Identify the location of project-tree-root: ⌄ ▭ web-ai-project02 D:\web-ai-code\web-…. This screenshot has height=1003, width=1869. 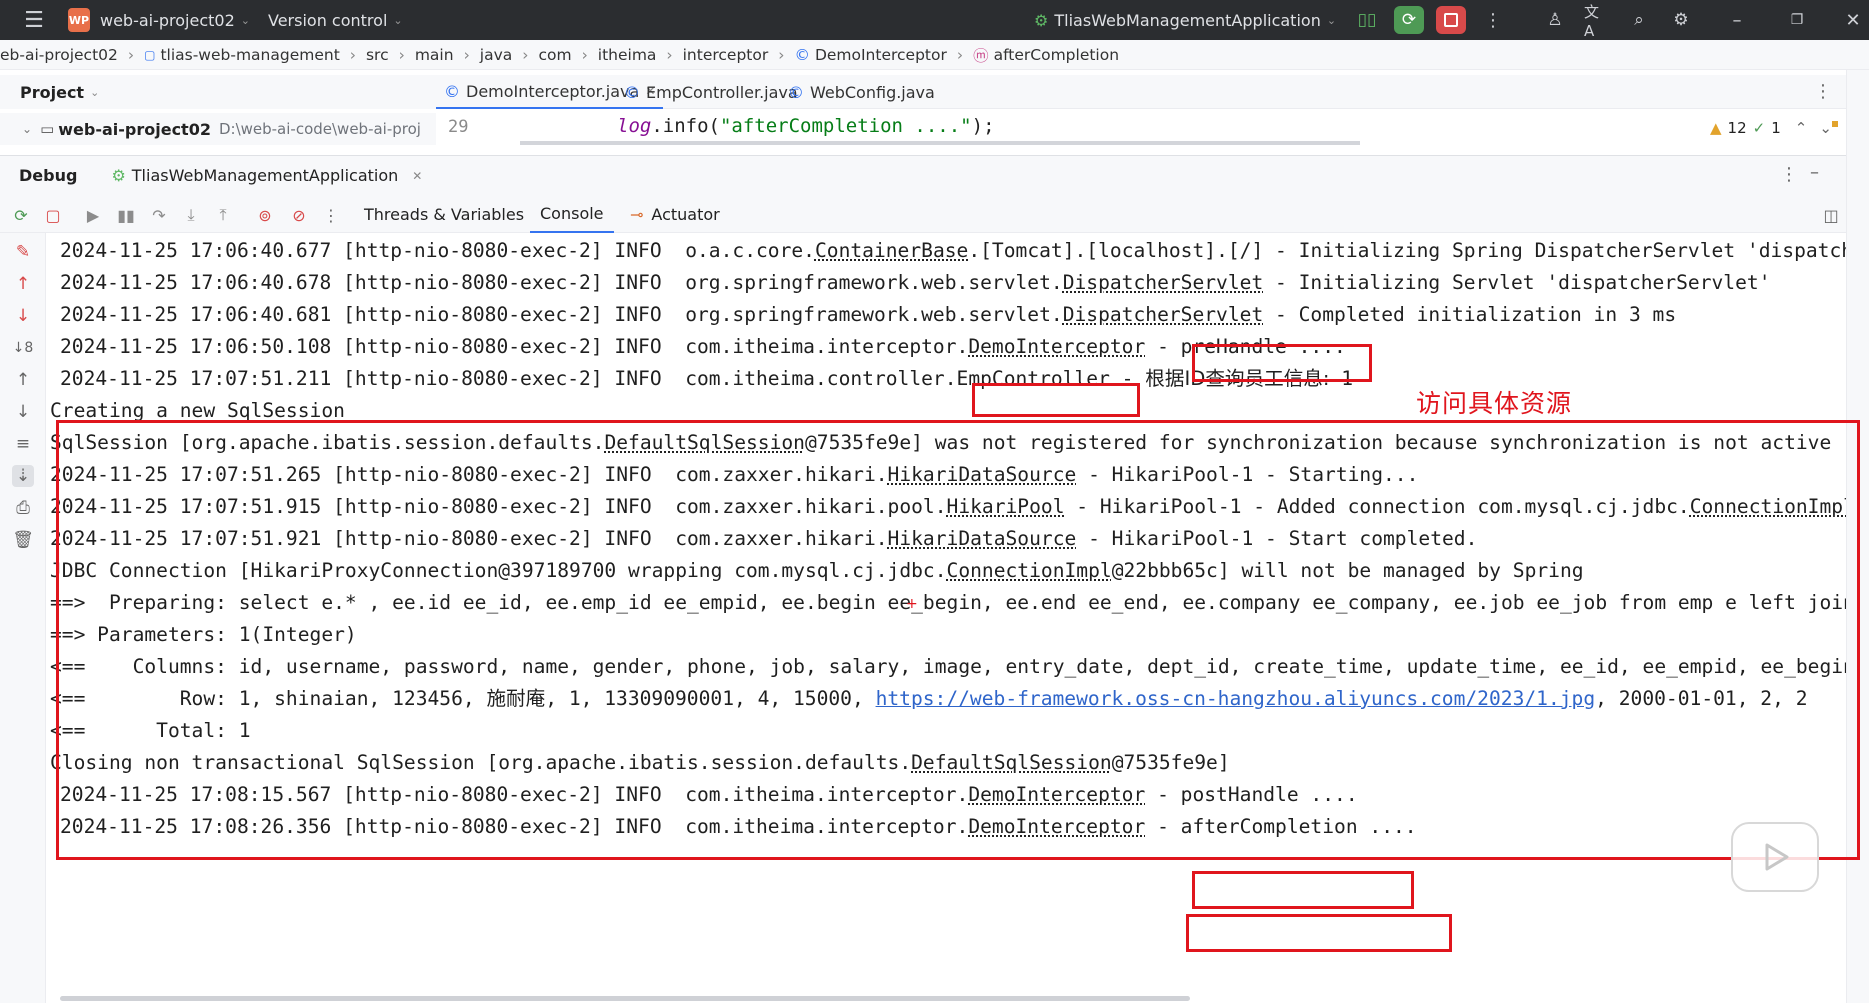
(220, 129).